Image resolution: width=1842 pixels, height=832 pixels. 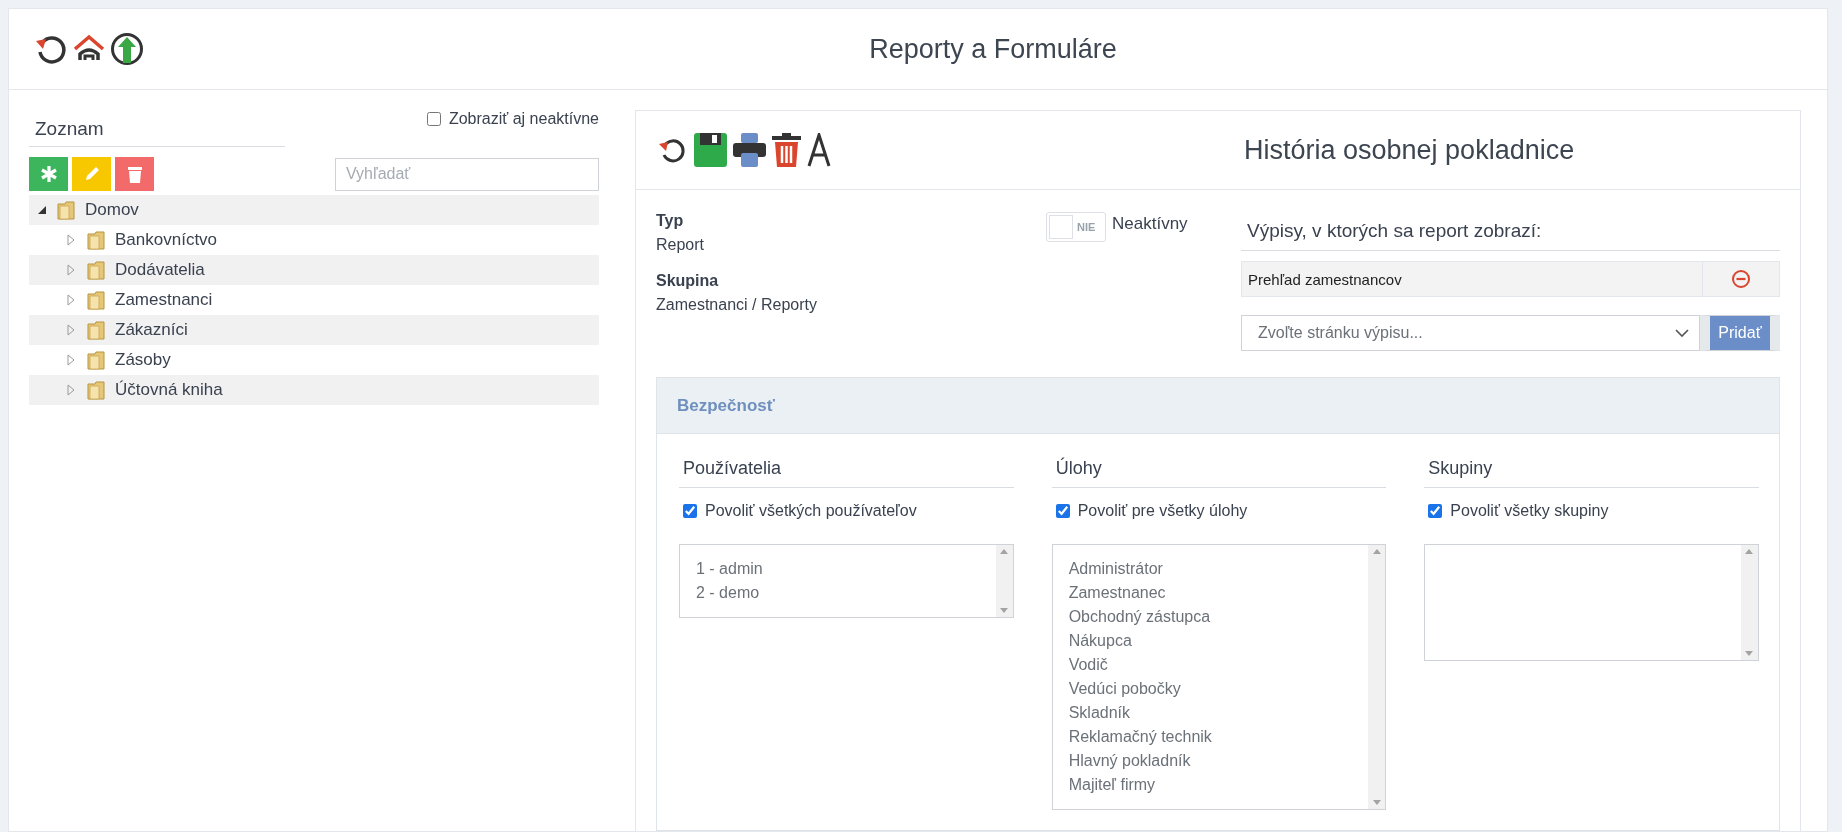 What do you see at coordinates (1591, 473) in the screenshot?
I see `column-title: Skupiny` at bounding box center [1591, 473].